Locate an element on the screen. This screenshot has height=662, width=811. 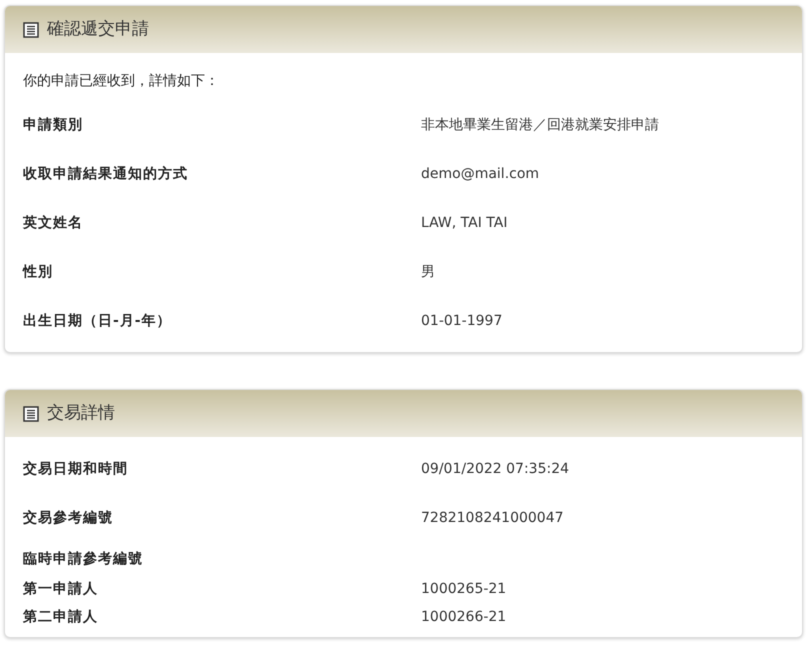
panel-title: 交易詳情 is located at coordinates (81, 413).